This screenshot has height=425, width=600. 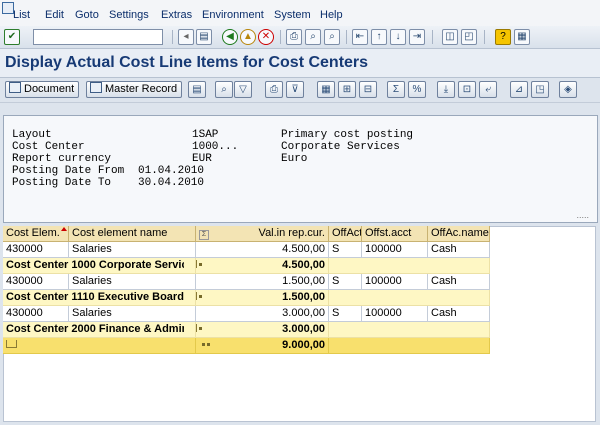 What do you see at coordinates (243, 89) in the screenshot?
I see `filter-icon: ▽` at bounding box center [243, 89].